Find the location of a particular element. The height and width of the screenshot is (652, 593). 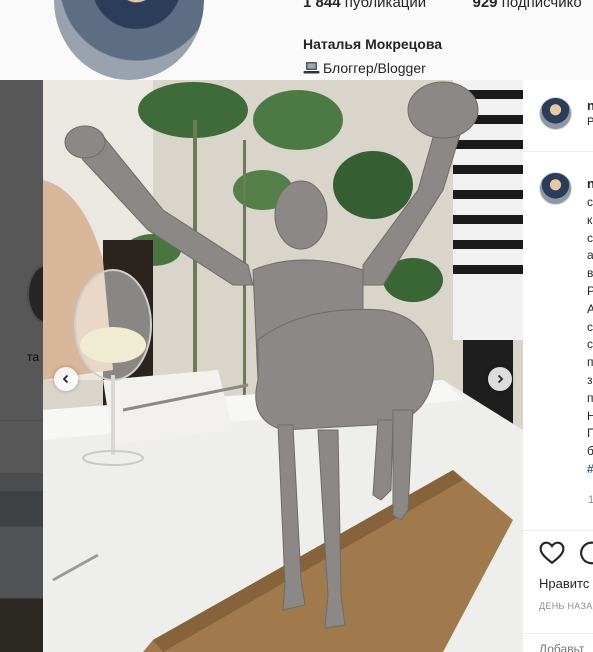

caption-hashtag: # is located at coordinates (590, 470).